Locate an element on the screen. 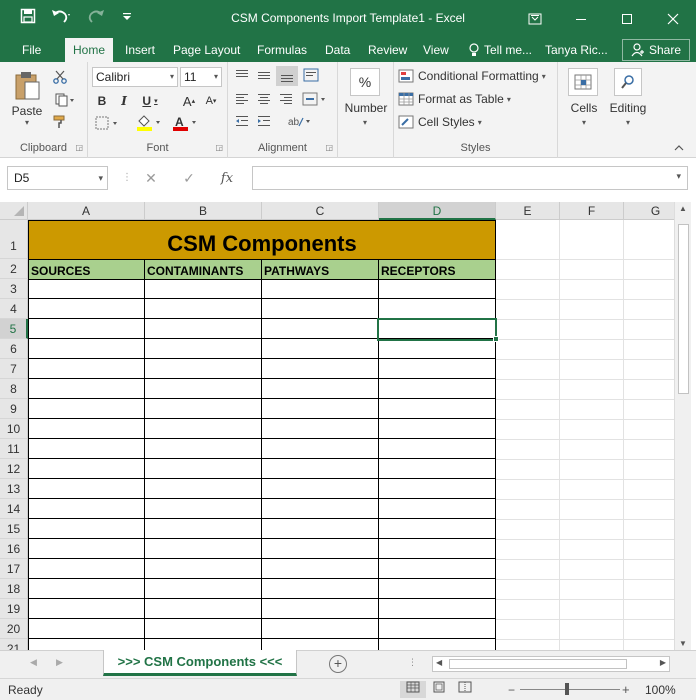 The image size is (696, 700). vertical-scroll-thumb is located at coordinates (683, 309).